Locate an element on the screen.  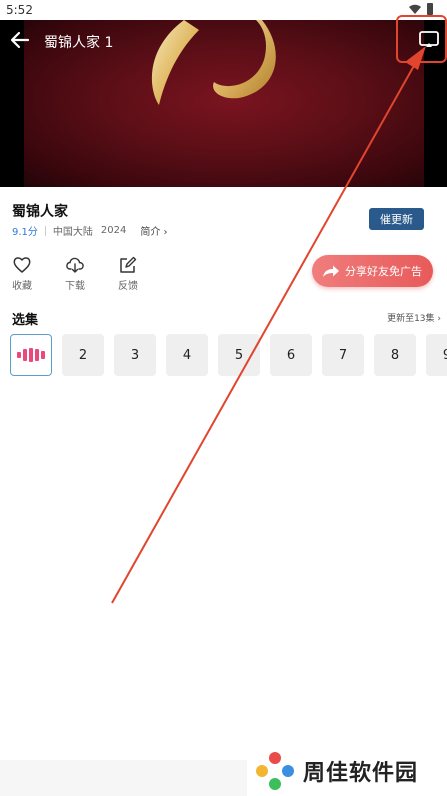
edit-feedback-icon is located at coordinates (128, 264).